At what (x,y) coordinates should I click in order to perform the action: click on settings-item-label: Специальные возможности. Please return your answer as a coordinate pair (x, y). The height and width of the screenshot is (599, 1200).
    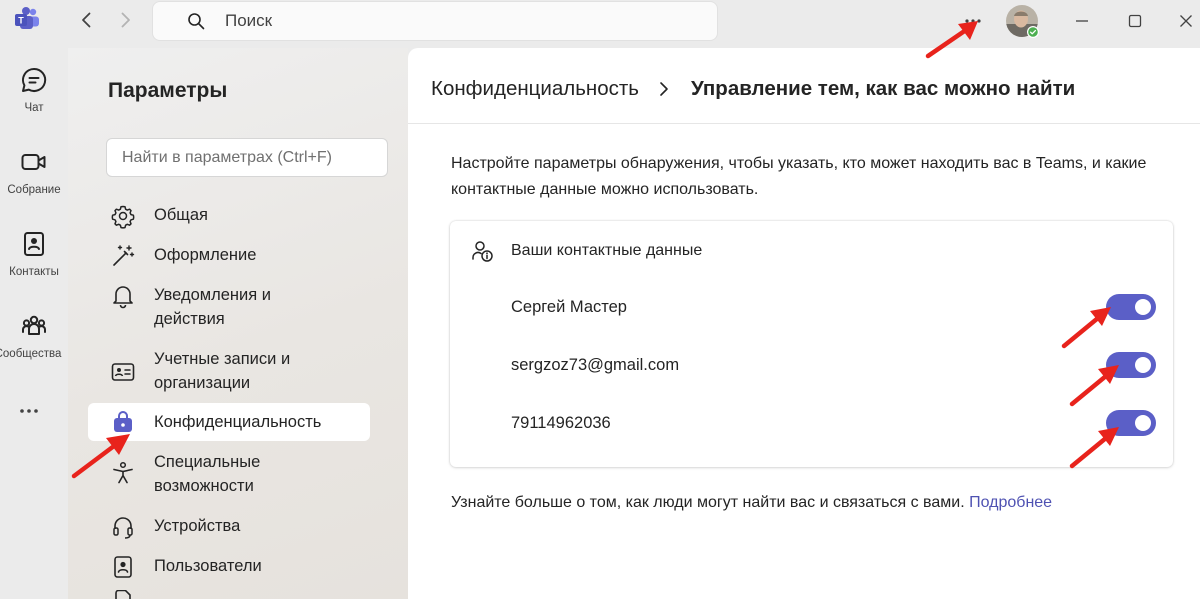
    Looking at the image, I should click on (207, 474).